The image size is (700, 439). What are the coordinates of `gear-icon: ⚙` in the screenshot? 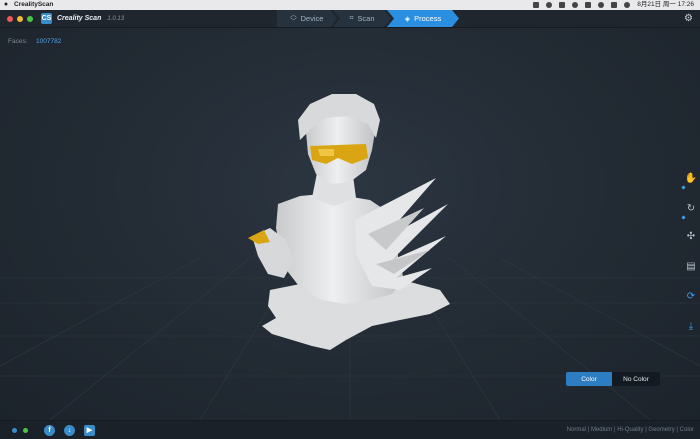 It's located at (688, 18).